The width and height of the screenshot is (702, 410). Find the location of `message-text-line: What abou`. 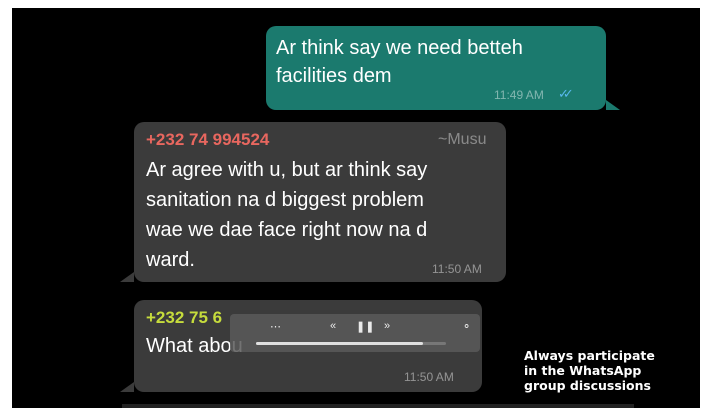

message-text-line: What abou is located at coordinates (194, 346).